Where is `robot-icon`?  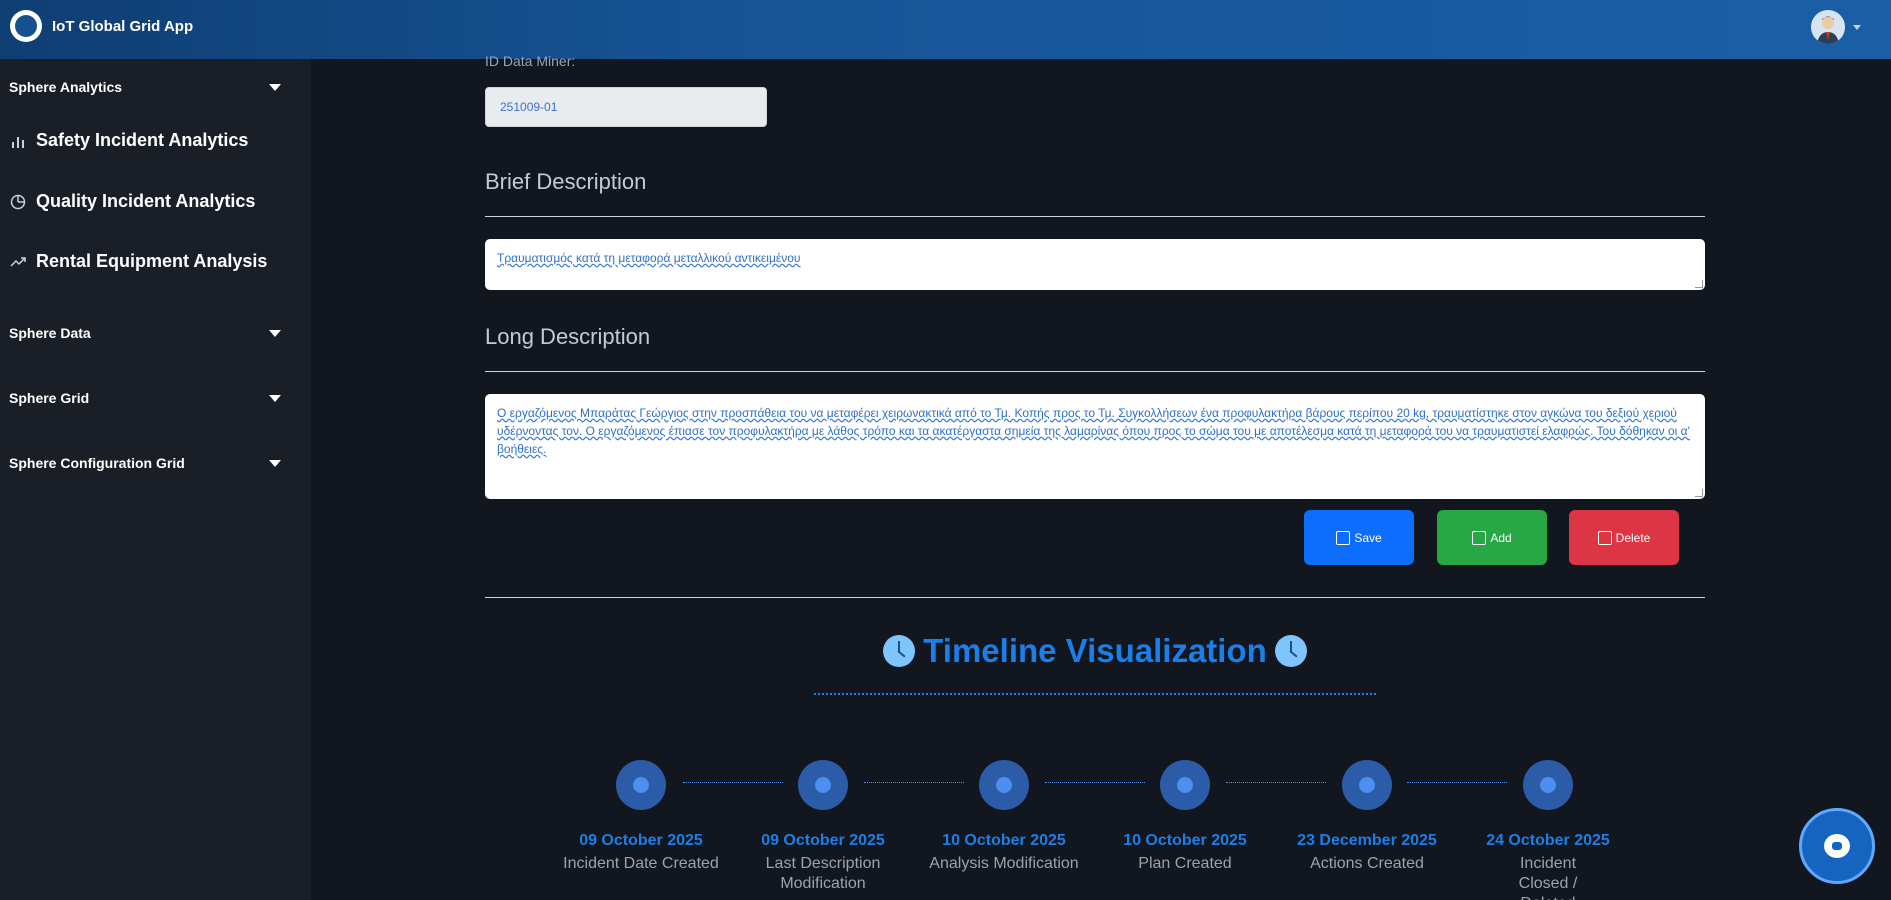
robot-icon is located at coordinates (1837, 846).